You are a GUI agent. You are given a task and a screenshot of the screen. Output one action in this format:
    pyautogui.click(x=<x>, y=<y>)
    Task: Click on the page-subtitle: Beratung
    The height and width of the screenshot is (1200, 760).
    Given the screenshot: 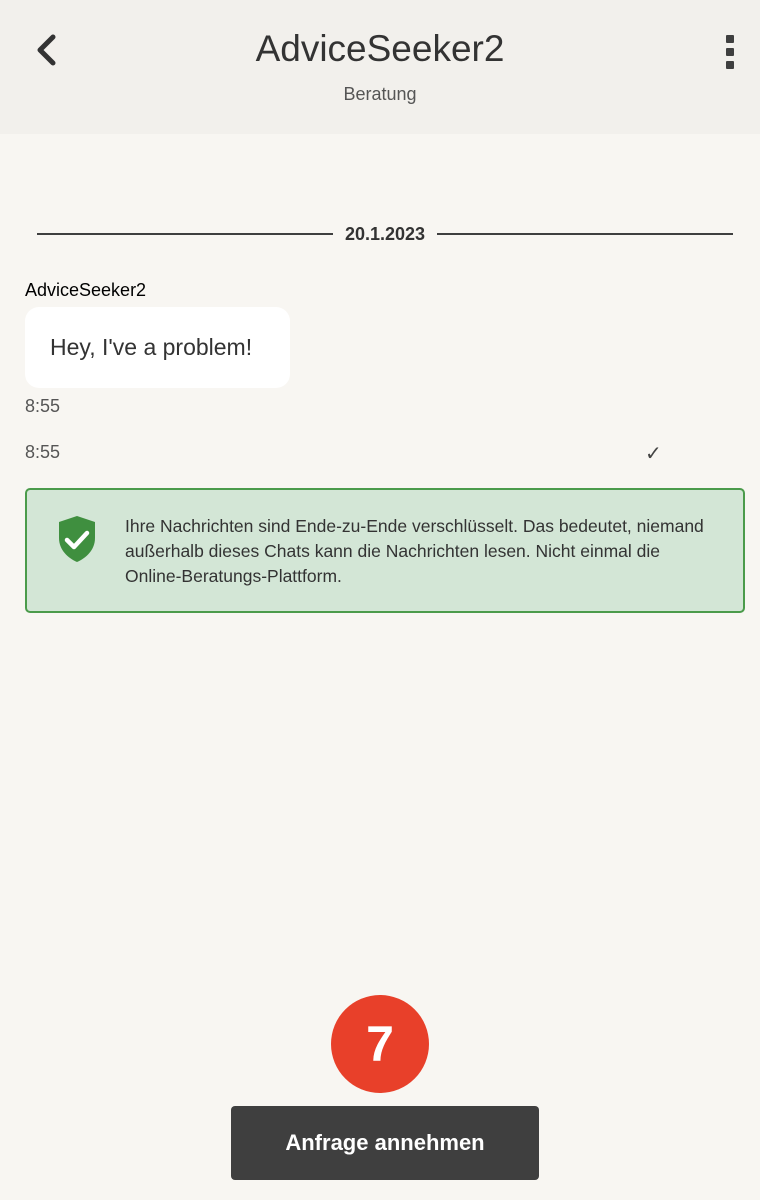 What is the action you would take?
    pyautogui.click(x=380, y=94)
    